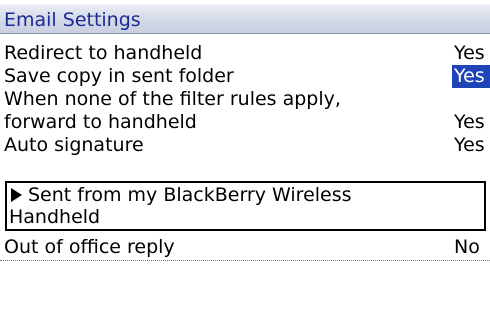  I want to click on setting-value-auto-signature: Yes, so click(468, 145).